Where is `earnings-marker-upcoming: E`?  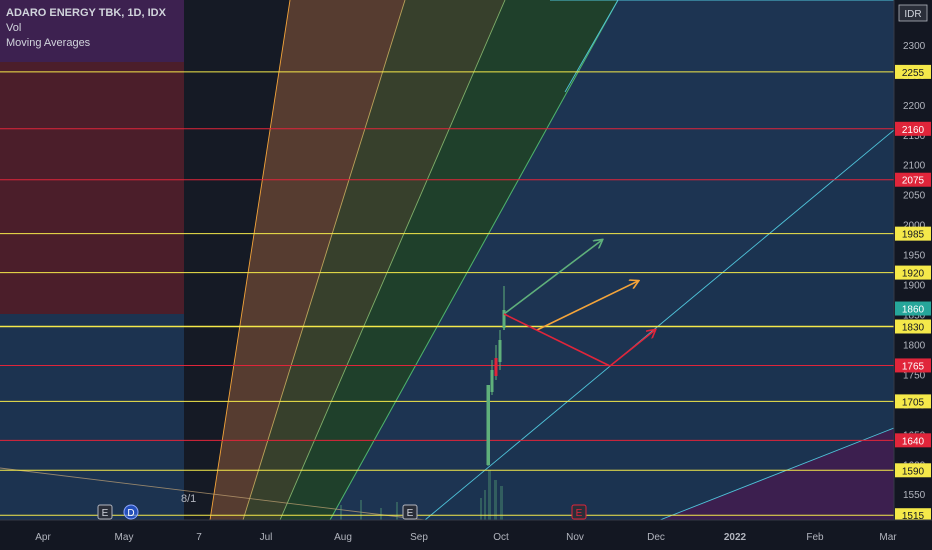
earnings-marker-upcoming: E is located at coordinates (579, 512).